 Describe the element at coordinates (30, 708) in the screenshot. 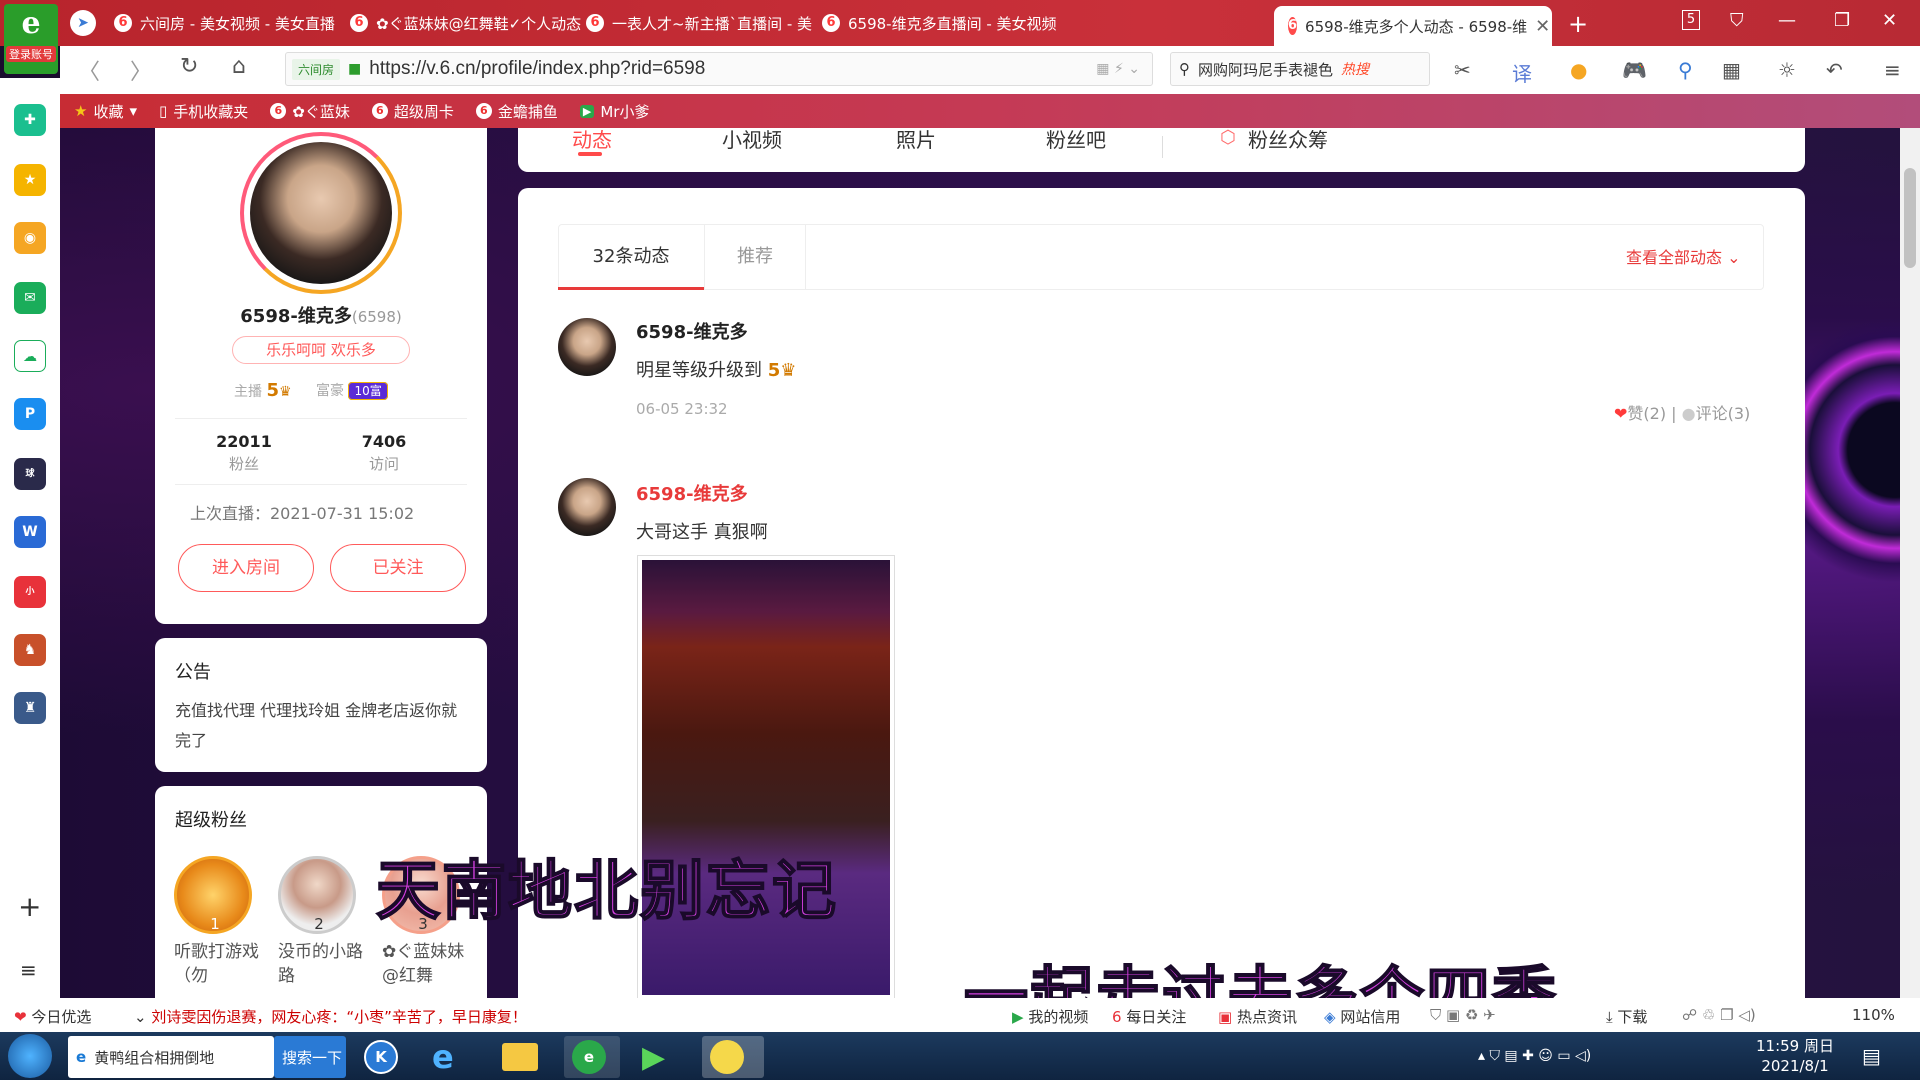

I see `sidebar-game2-icon: ♜` at that location.